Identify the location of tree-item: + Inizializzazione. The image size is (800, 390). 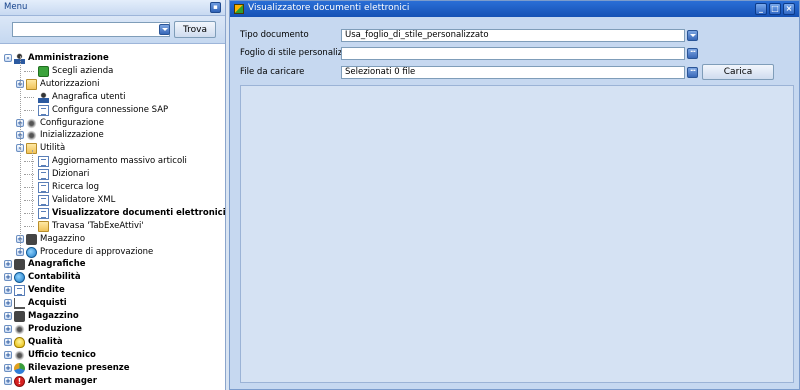
(112, 135).